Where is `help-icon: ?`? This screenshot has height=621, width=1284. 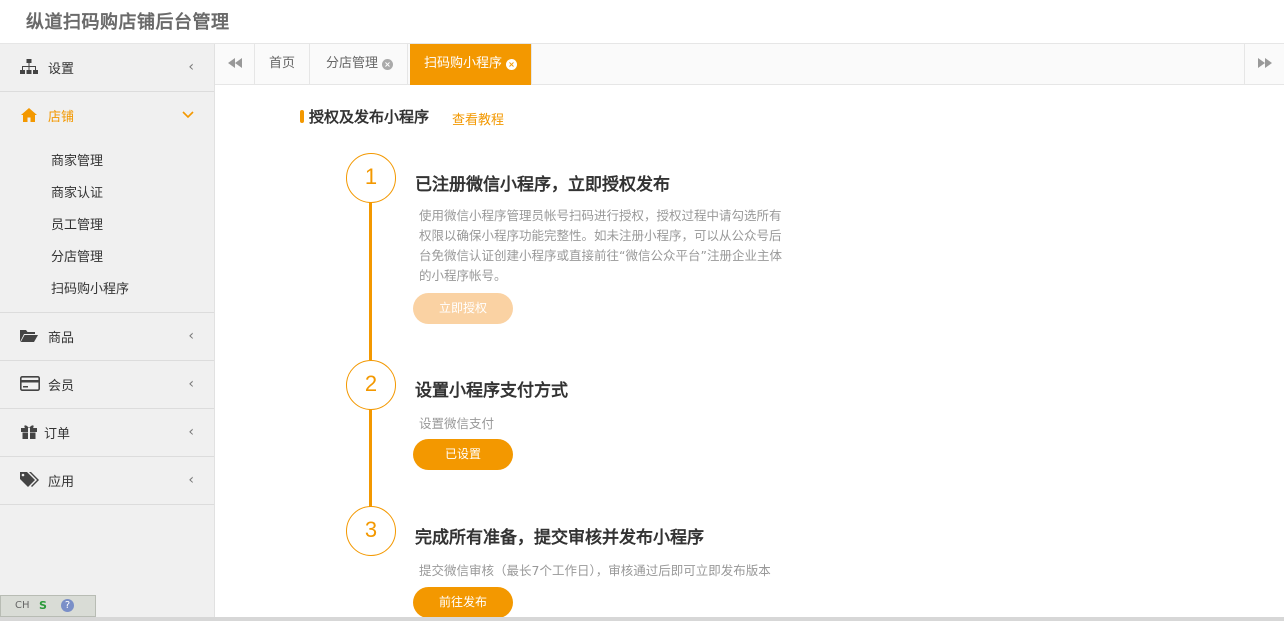 help-icon: ? is located at coordinates (67, 605).